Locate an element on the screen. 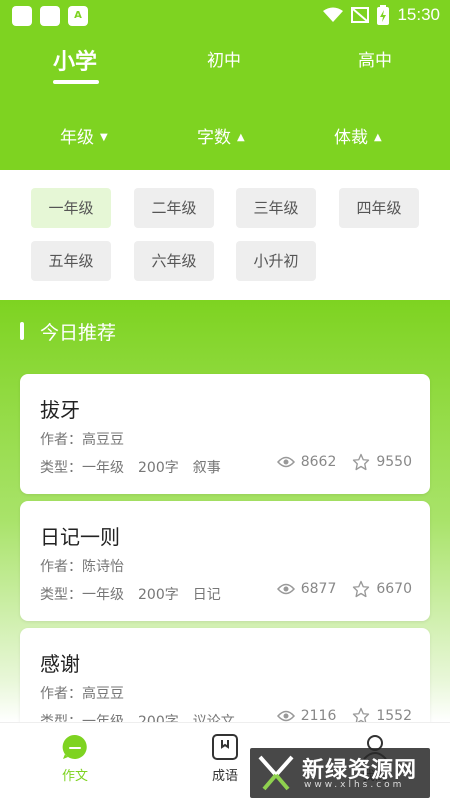 The height and width of the screenshot is (800, 450). article-card: 拔牙 作者：高豆豆 类型：一年级 200字 叙事 8662 9550 is located at coordinates (225, 434).